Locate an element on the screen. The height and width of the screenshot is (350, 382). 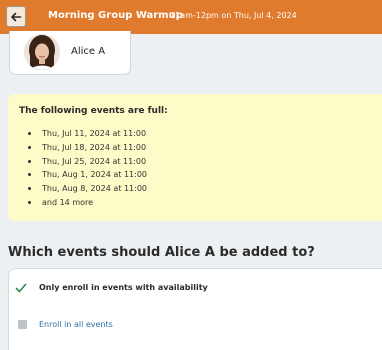
option-availability-only: Only enroll in events with availability is located at coordinates (195, 288).